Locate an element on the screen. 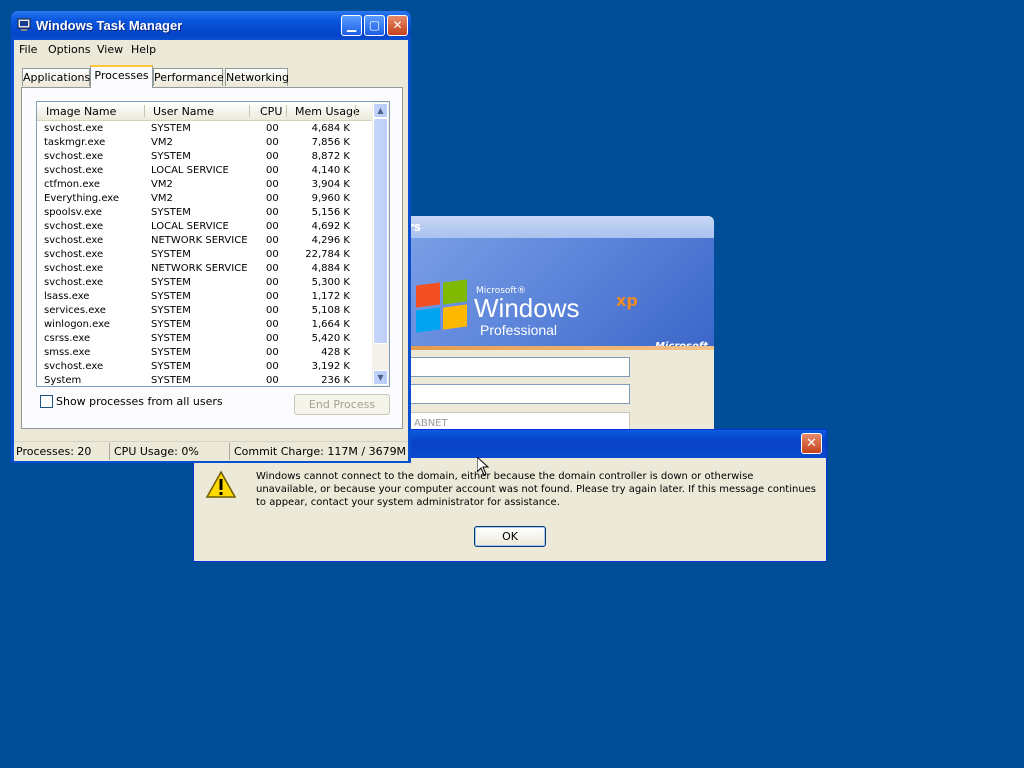 The image size is (1024, 768). windows-wordmark: Windows is located at coordinates (527, 308).